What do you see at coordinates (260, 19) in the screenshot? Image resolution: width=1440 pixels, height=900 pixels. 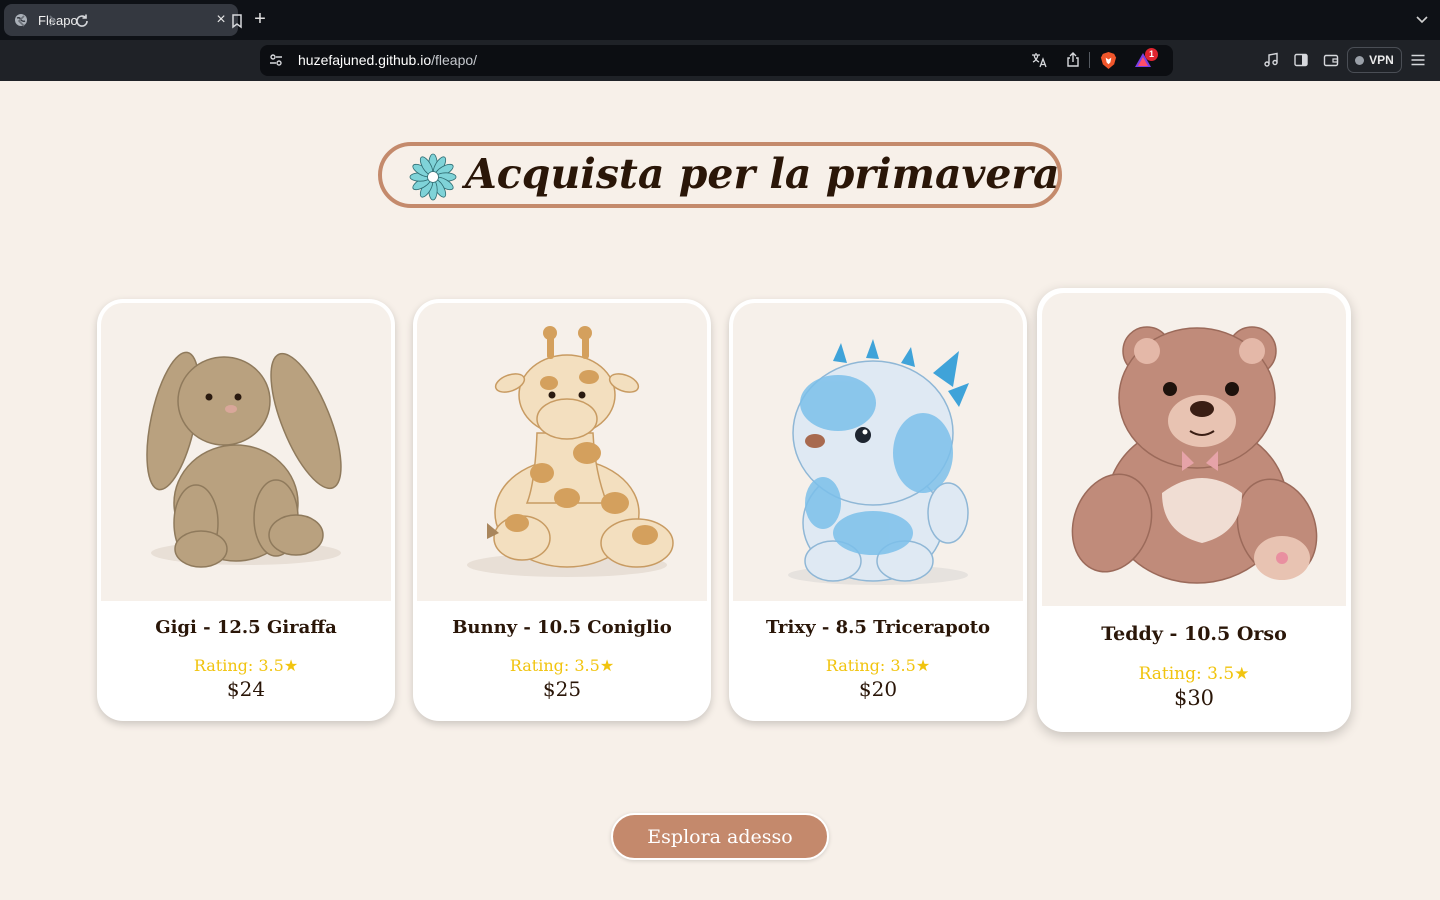 I see `new-tab-icon: +` at bounding box center [260, 19].